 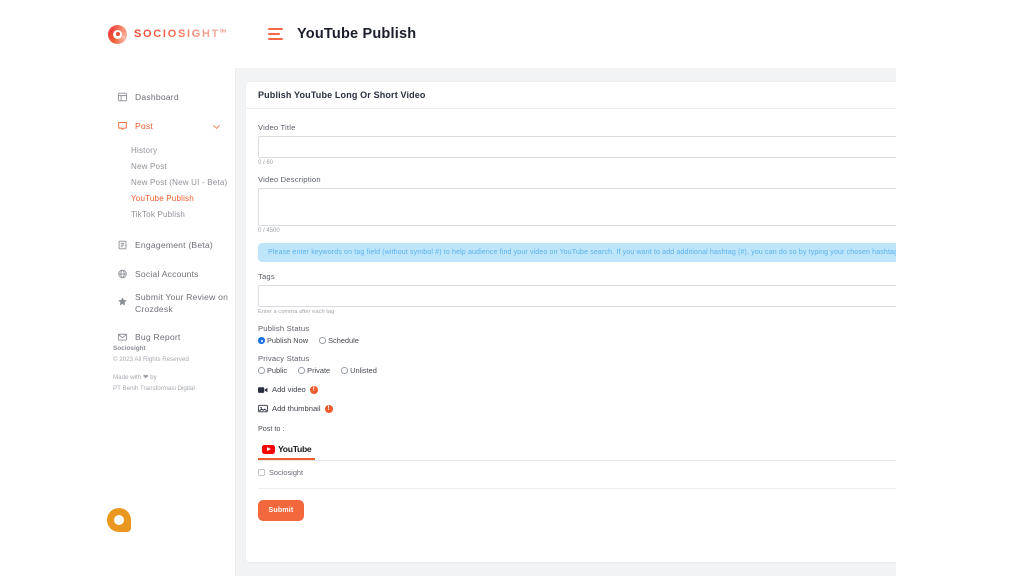 I want to click on footer-made-with: Made with ❤ by, so click(x=154, y=377).